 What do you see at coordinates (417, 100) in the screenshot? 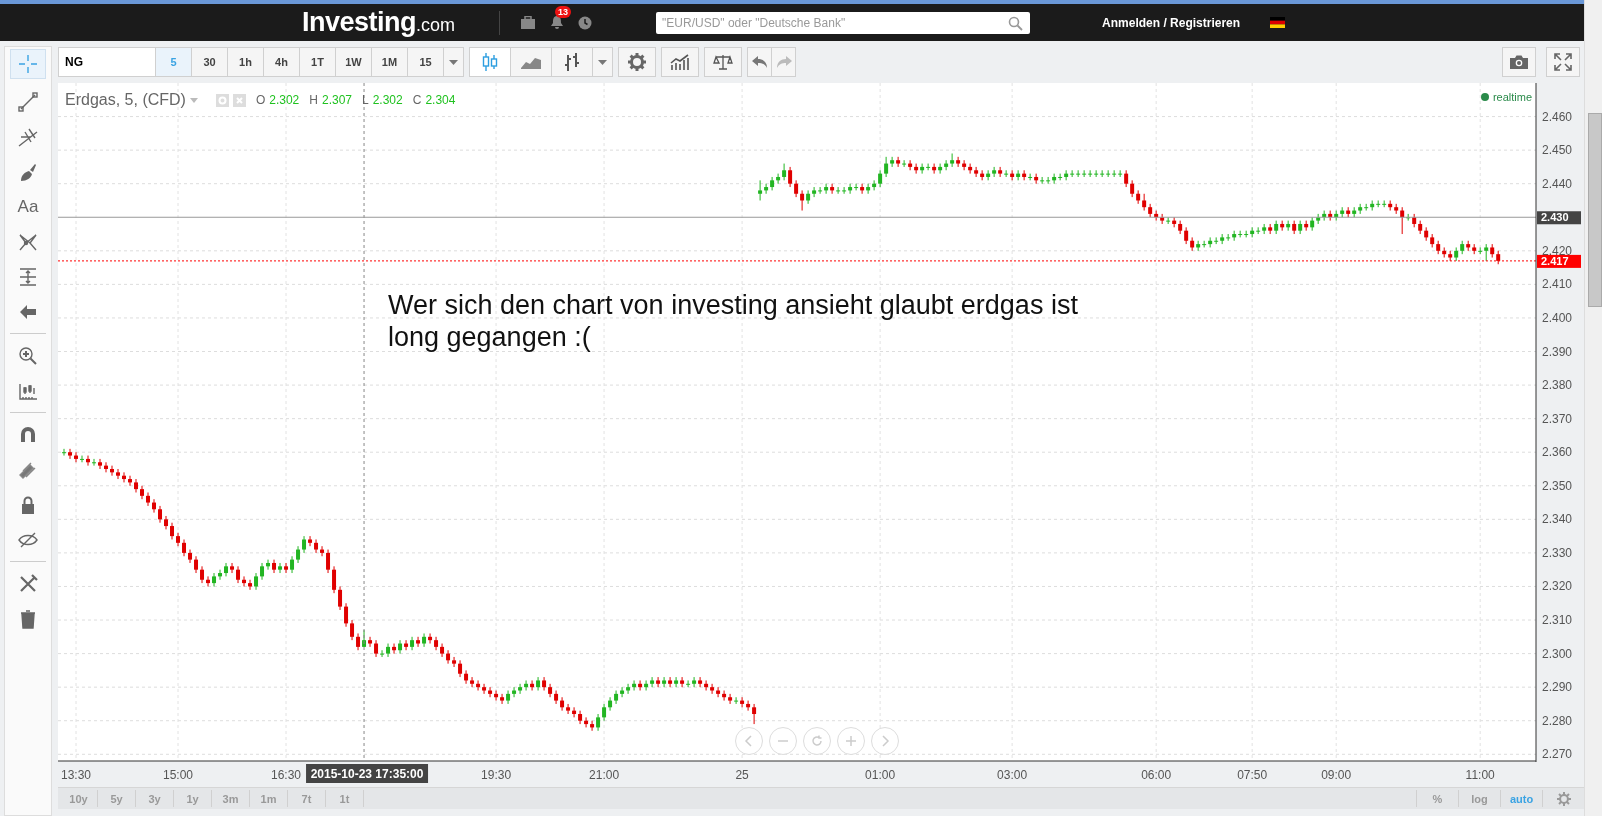
I see `ohlc-label: C` at bounding box center [417, 100].